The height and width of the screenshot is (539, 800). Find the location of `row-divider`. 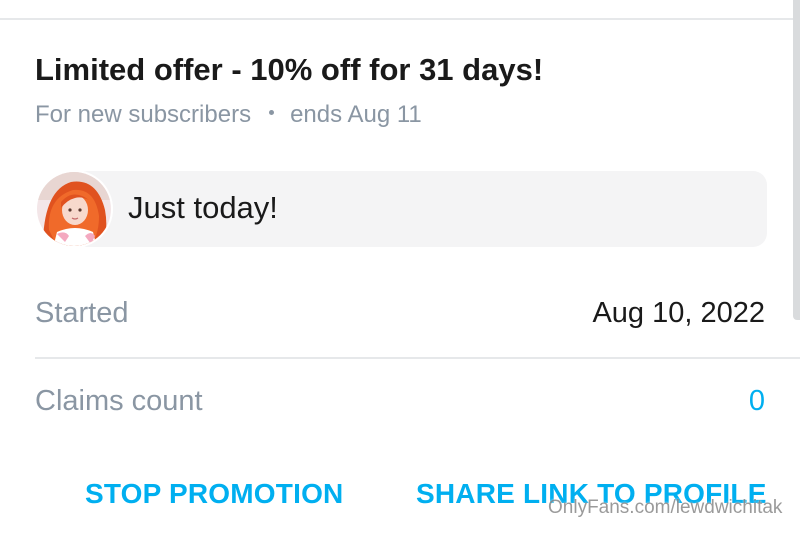

row-divider is located at coordinates (417, 358).